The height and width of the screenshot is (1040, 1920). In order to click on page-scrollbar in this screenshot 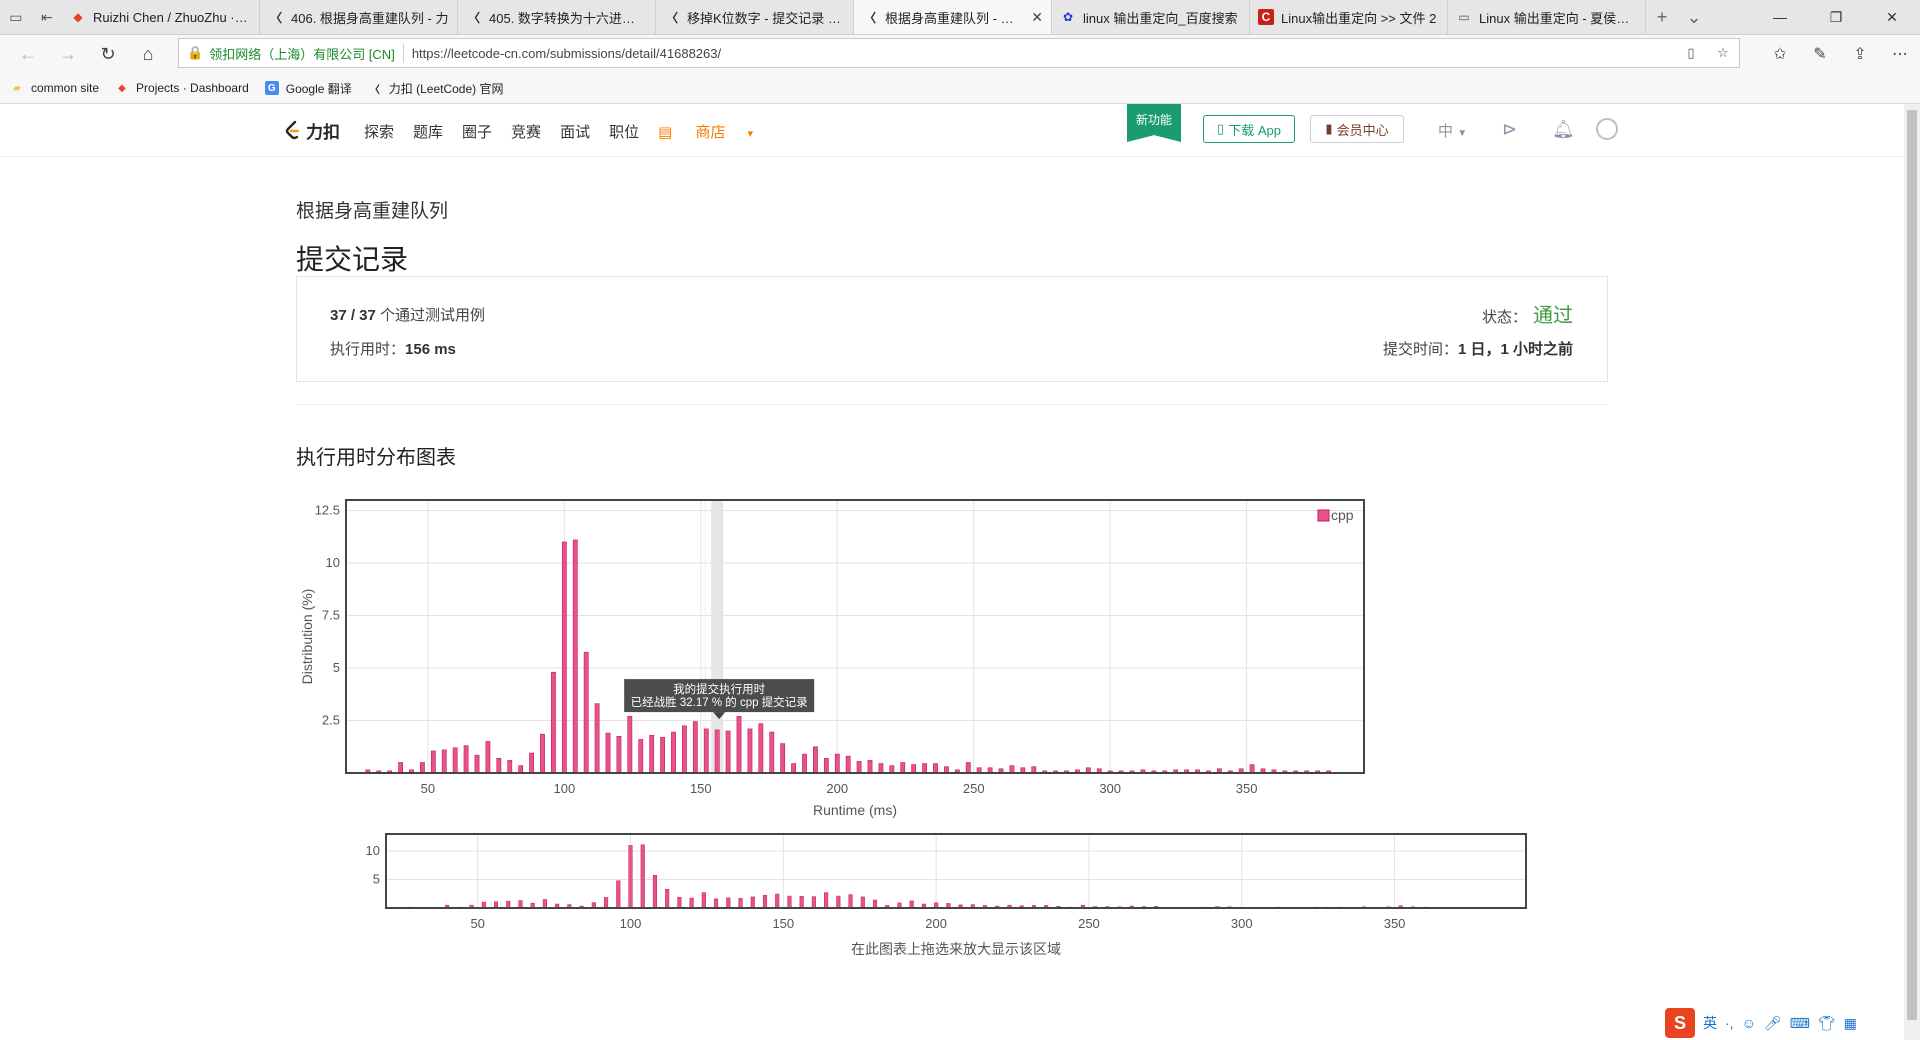, I will do `click(1912, 572)`.